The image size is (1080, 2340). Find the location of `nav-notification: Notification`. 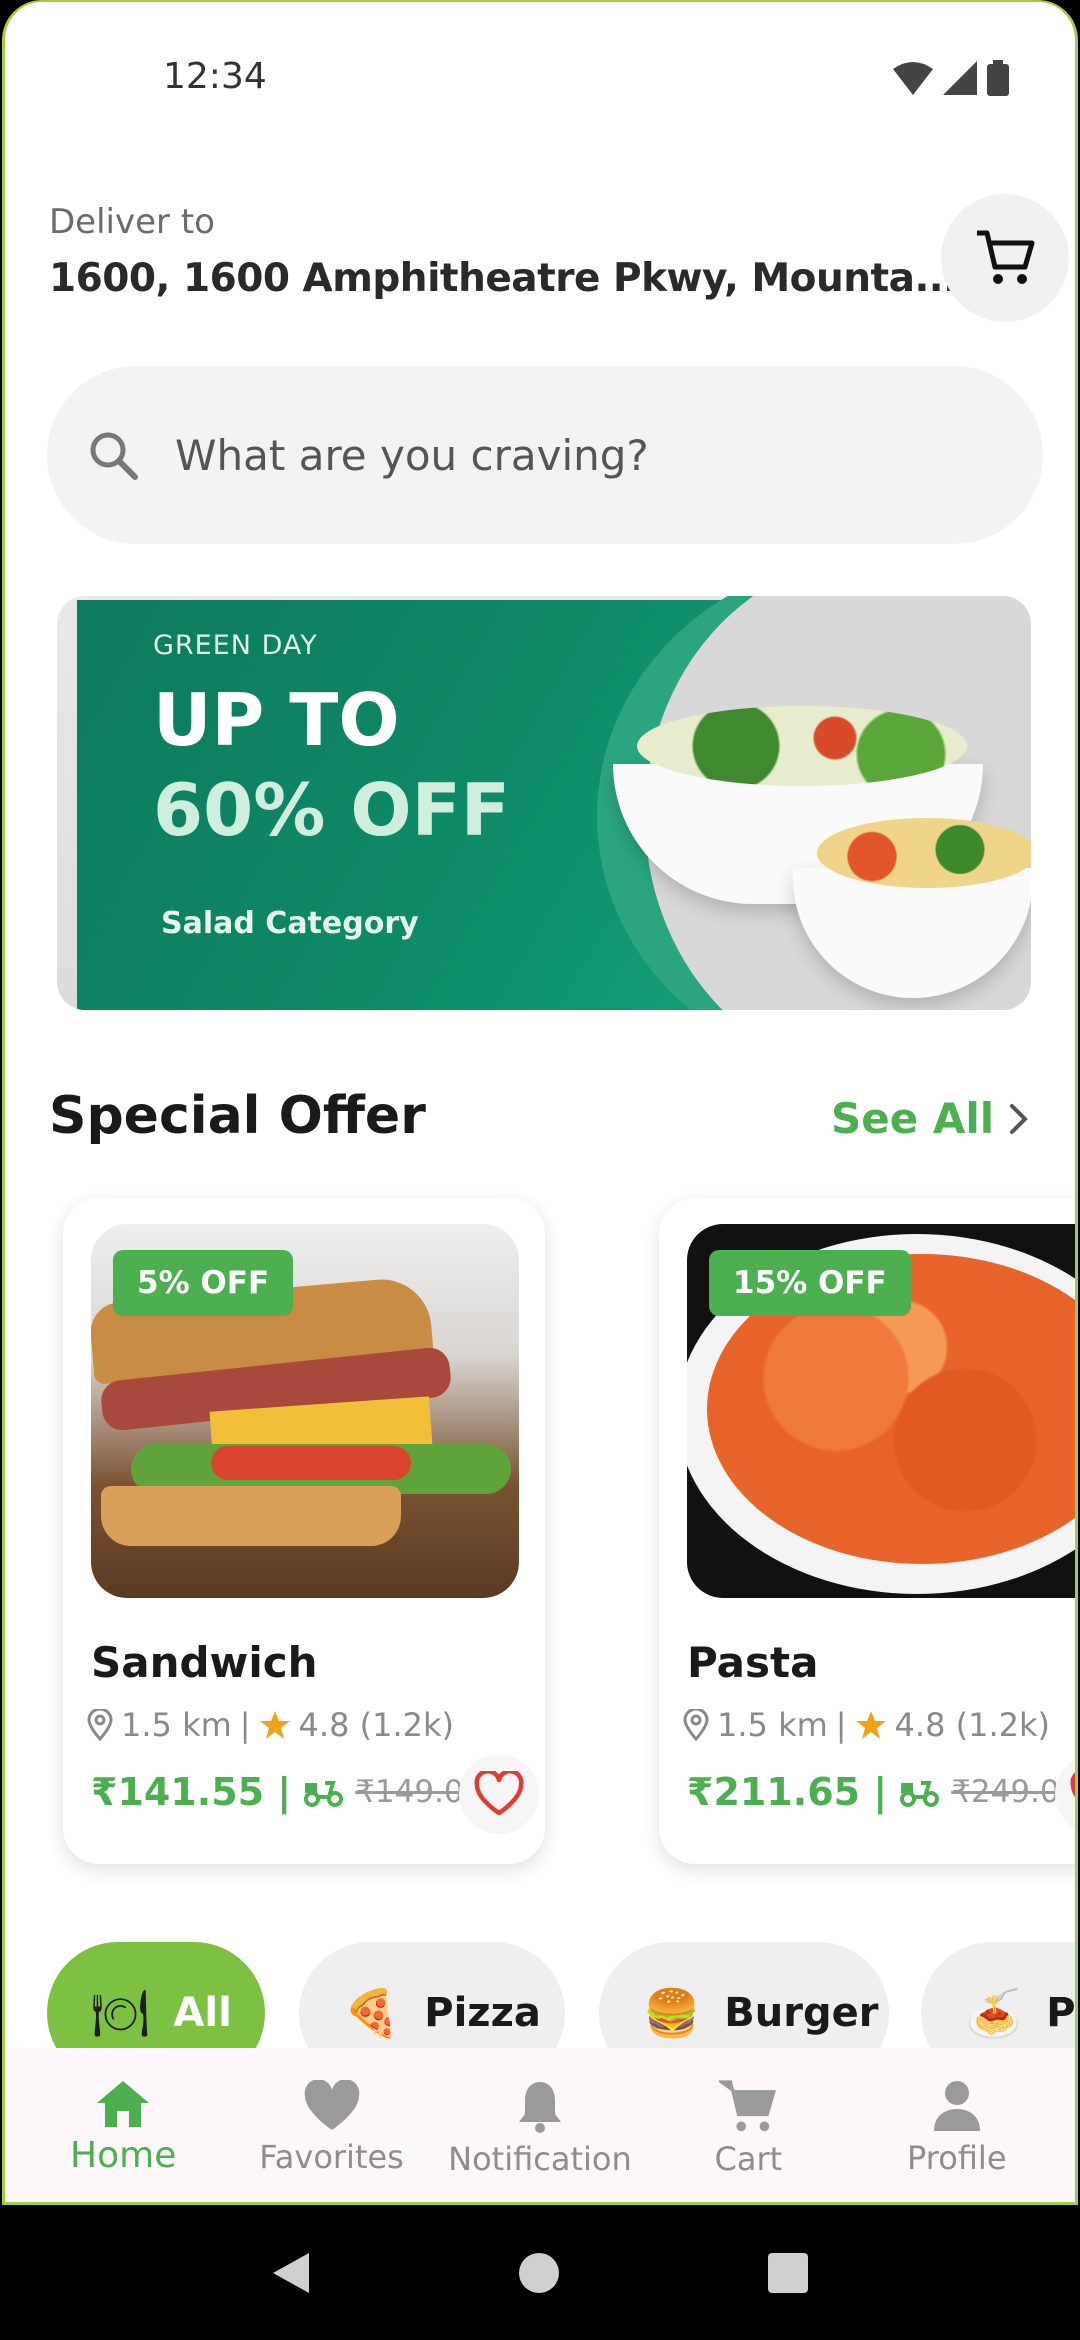

nav-notification: Notification is located at coordinates (540, 2128).